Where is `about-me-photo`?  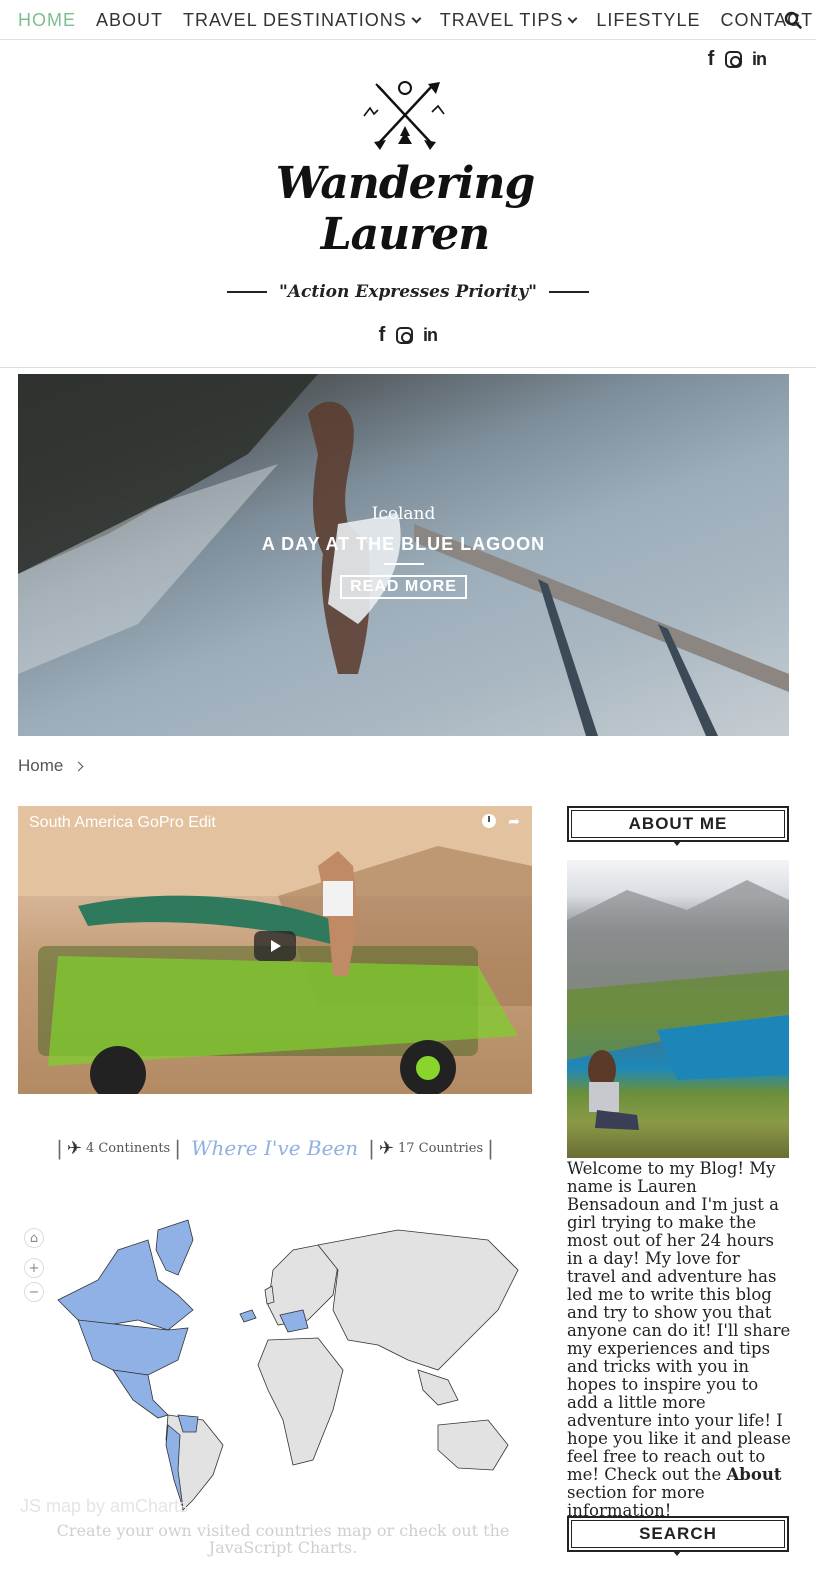 about-me-photo is located at coordinates (678, 1009).